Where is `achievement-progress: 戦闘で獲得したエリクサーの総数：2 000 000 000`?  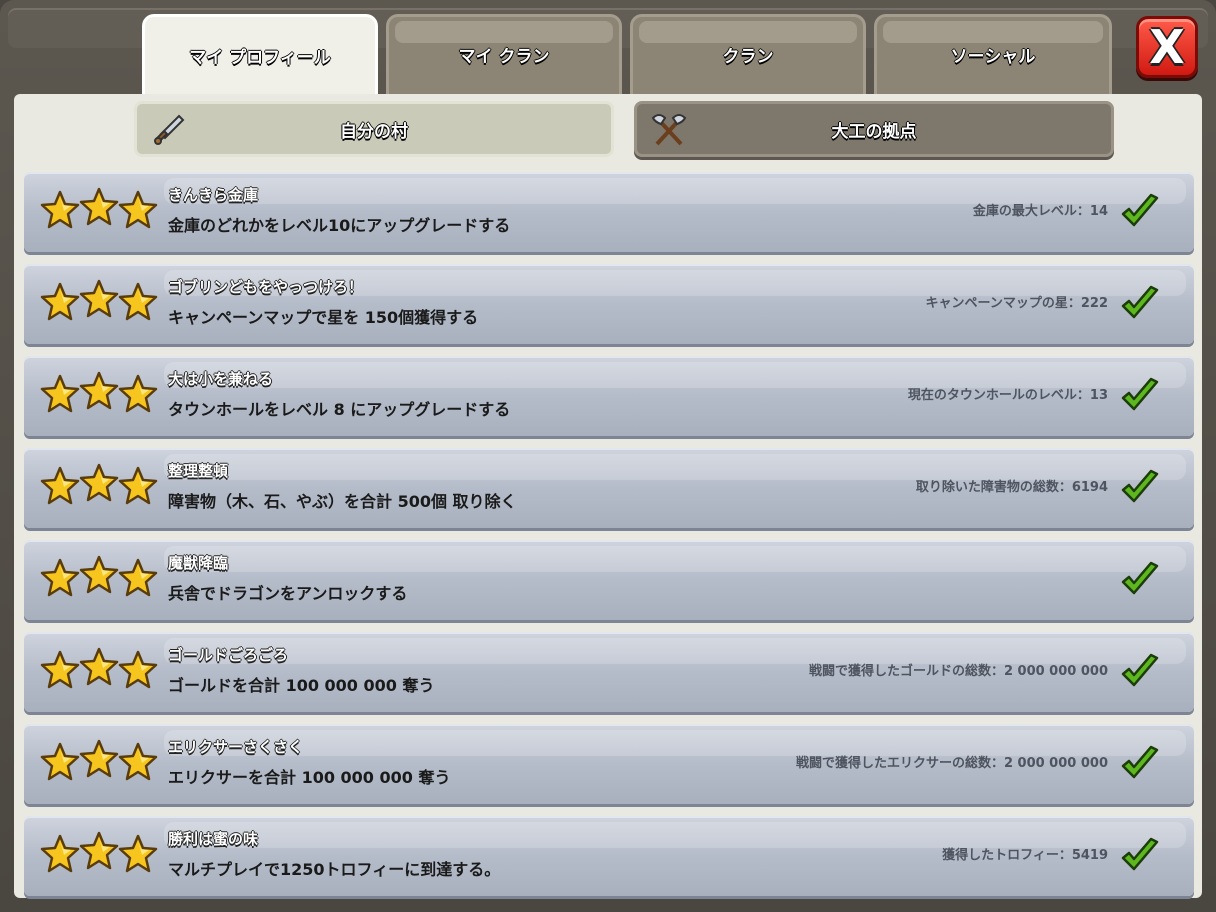 achievement-progress: 戦闘で獲得したエリクサーの総数：2 000 000 000 is located at coordinates (951, 763).